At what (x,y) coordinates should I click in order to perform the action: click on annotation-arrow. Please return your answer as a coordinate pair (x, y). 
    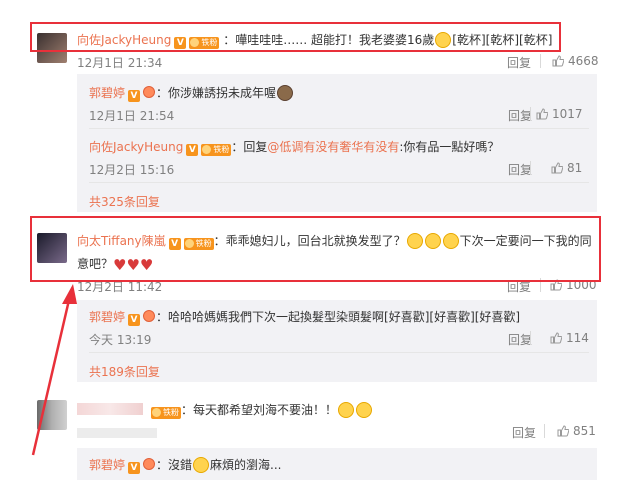
    Looking at the image, I should click on (54, 370).